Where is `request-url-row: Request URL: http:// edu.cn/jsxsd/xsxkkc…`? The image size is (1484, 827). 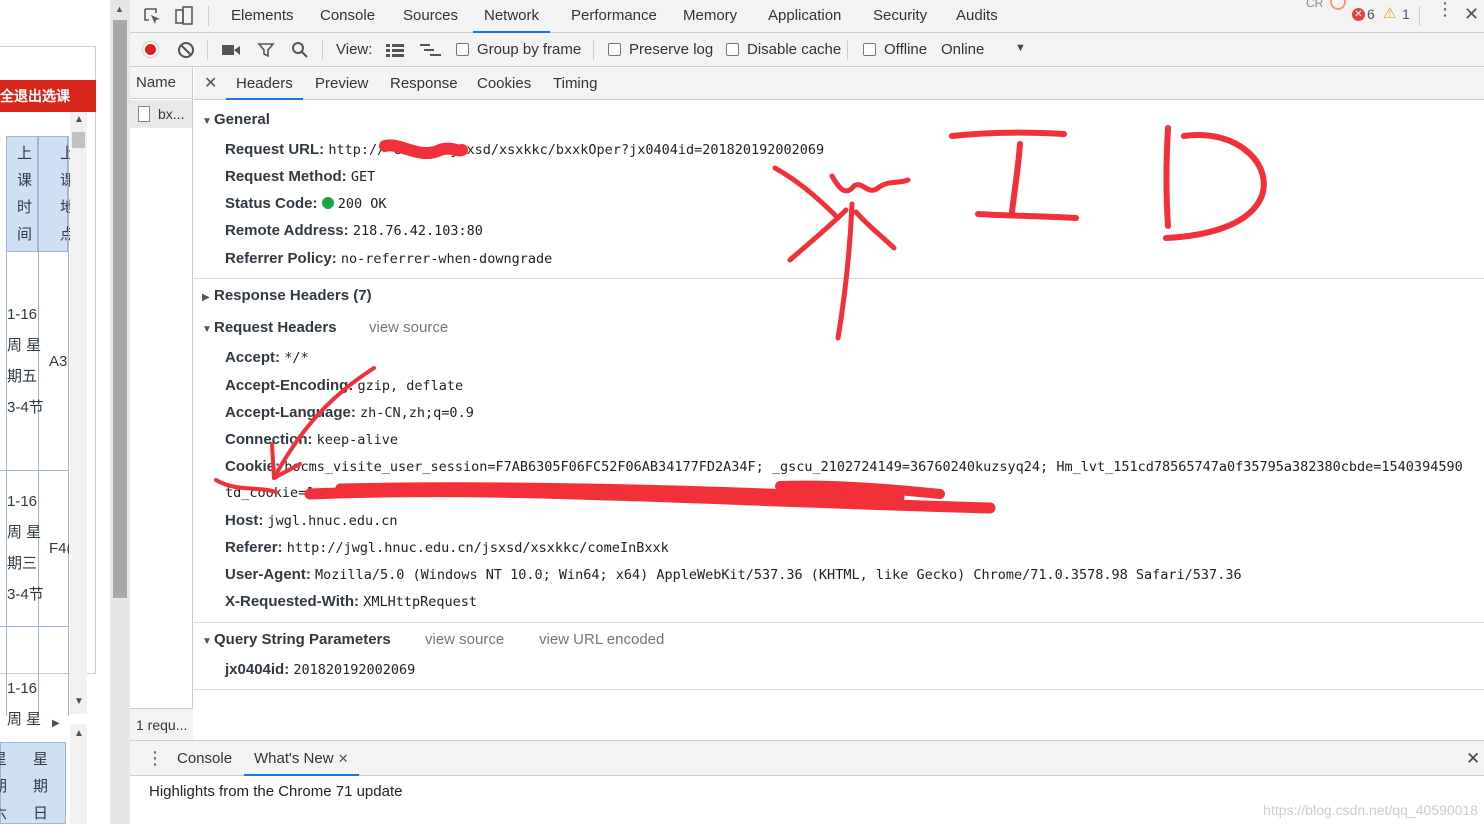
request-url-row: Request URL: http:// edu.cn/jsxsd/xsxkkc… is located at coordinates (524, 149).